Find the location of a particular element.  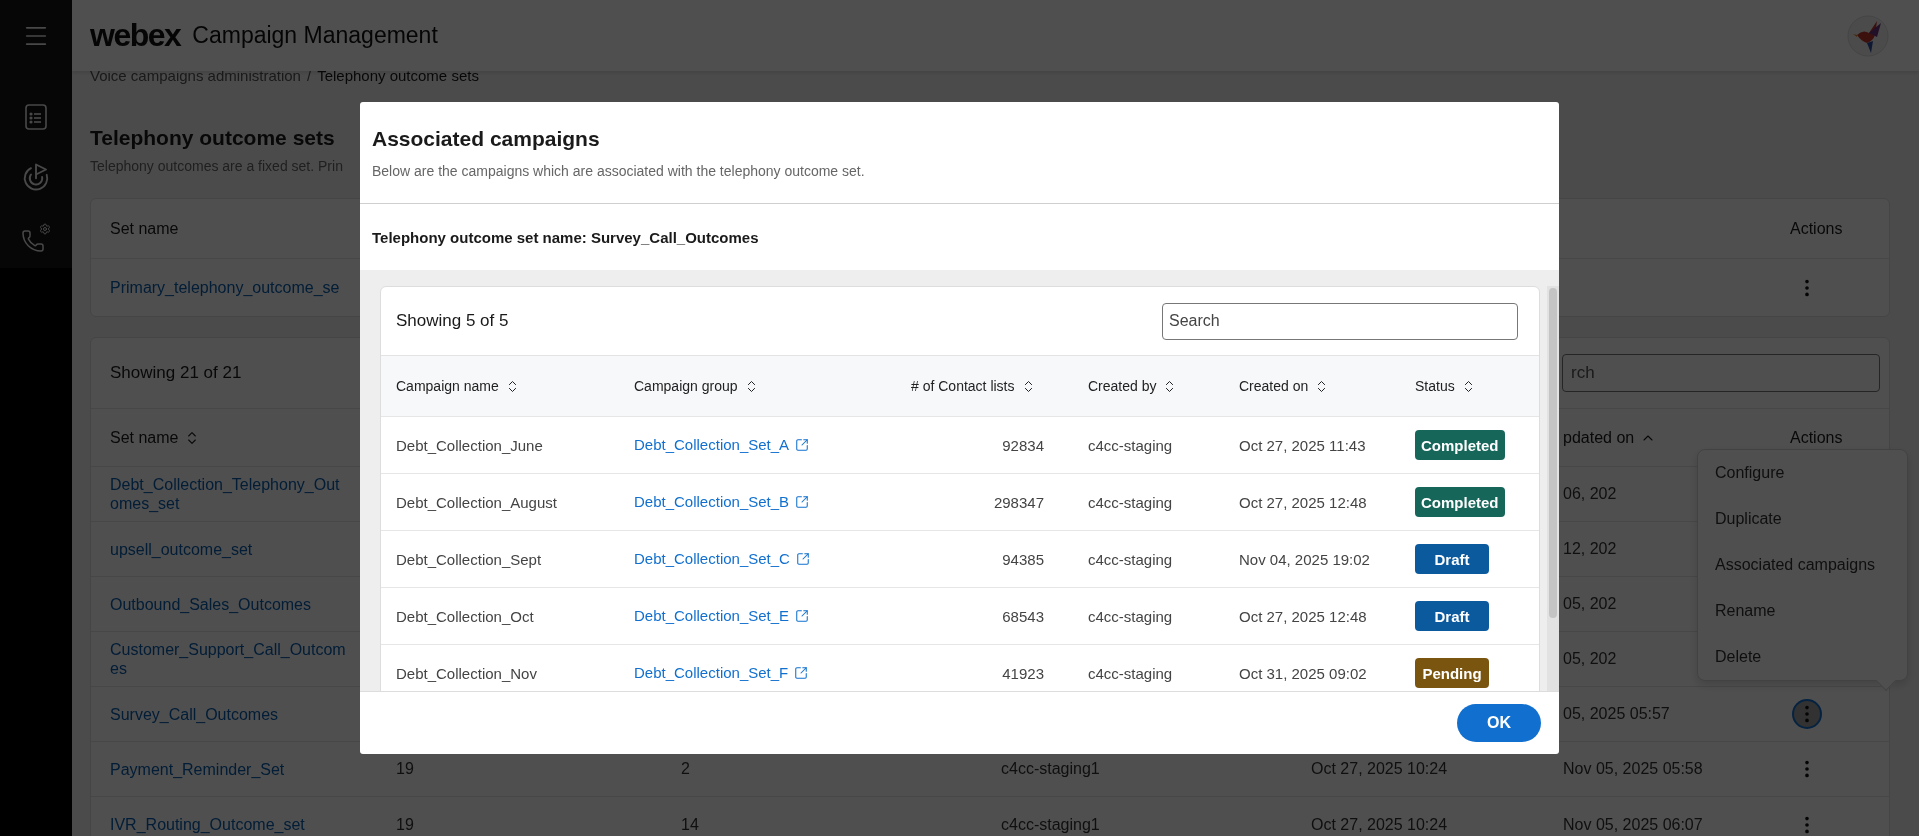

updated-on-cell: Nov 05, 2025 05:58 is located at coordinates (1633, 769).